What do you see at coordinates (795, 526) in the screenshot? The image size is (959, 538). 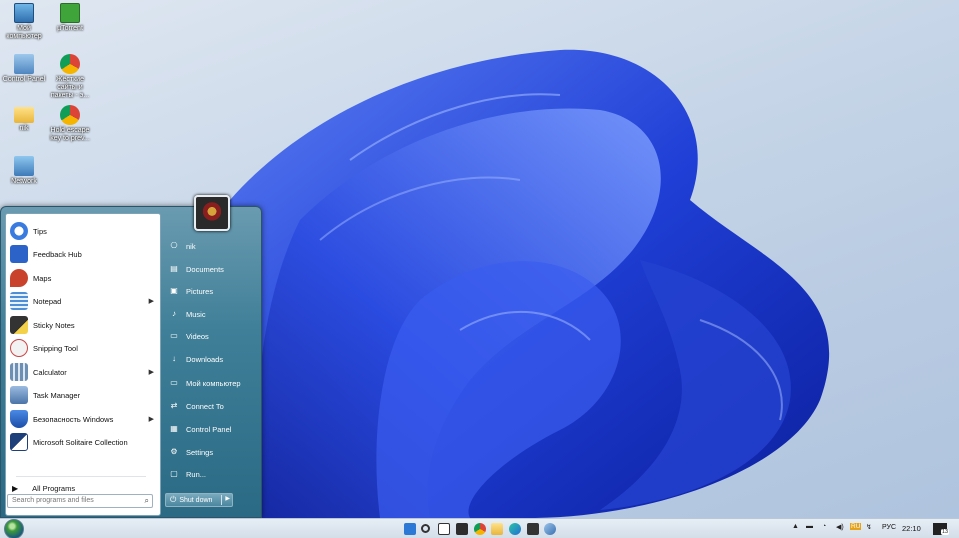 I see `tray-overflow-icon: ▲` at bounding box center [795, 526].